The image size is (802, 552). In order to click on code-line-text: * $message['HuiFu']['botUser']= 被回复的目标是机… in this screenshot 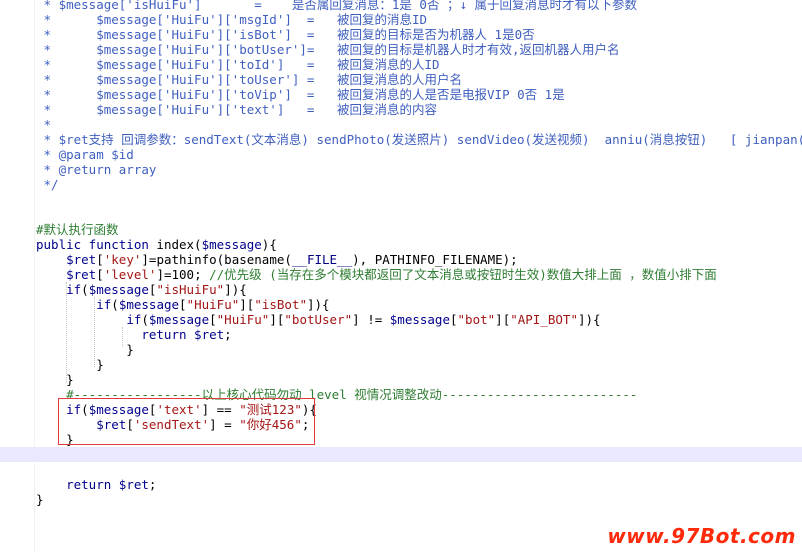, I will do `click(328, 49)`.